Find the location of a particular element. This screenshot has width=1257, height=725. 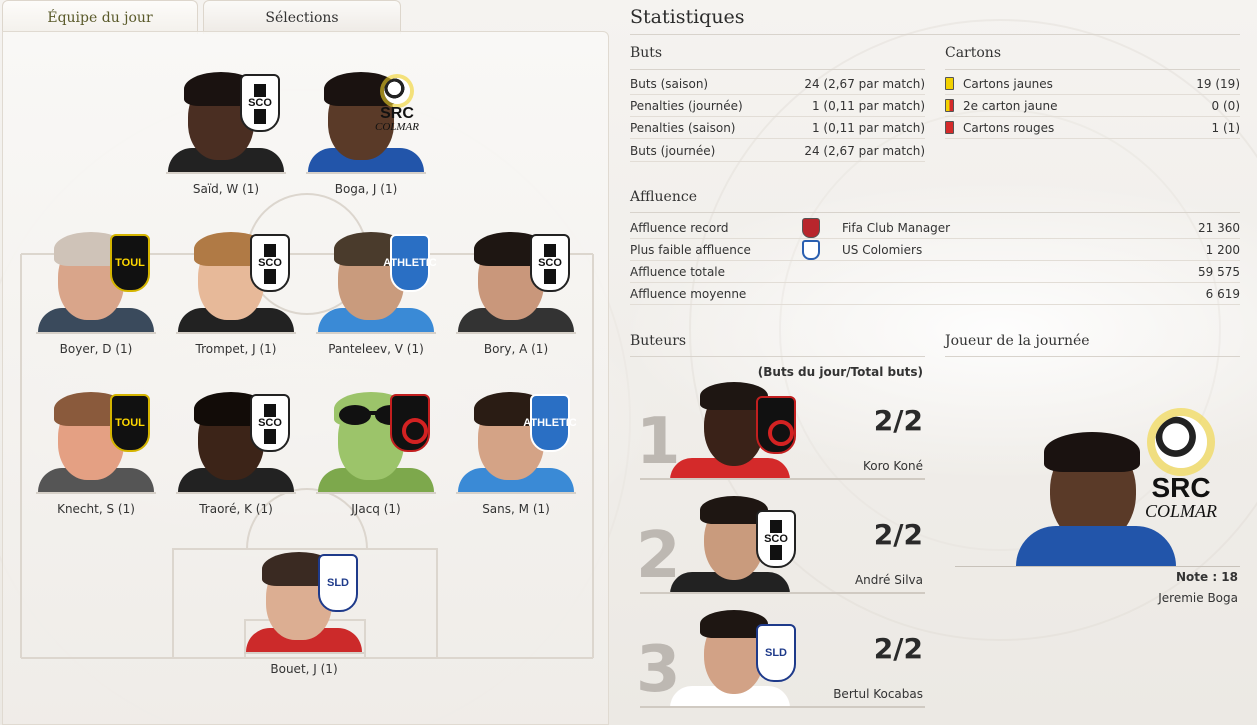

player-name: Saïd, W (1) is located at coordinates (226, 189).